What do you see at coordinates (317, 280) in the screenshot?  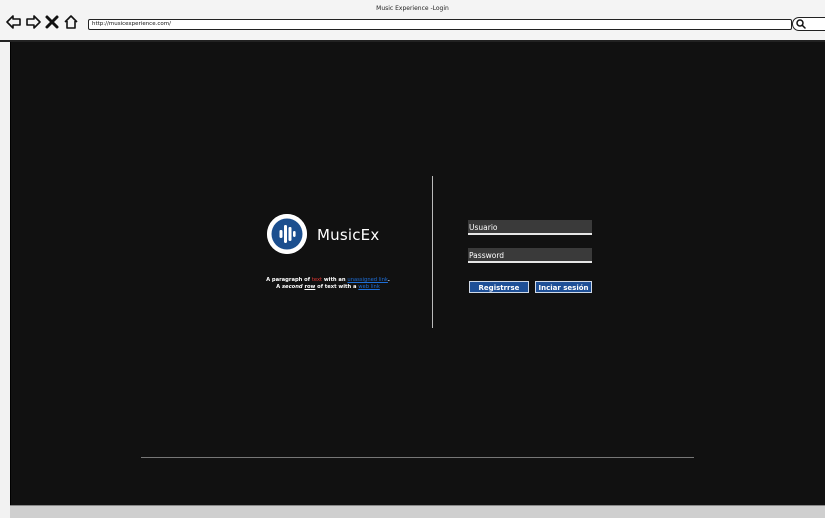 I see `paragraph-red-text: text` at bounding box center [317, 280].